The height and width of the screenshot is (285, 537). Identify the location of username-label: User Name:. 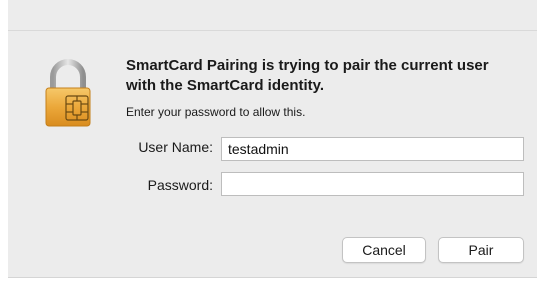
(175, 147).